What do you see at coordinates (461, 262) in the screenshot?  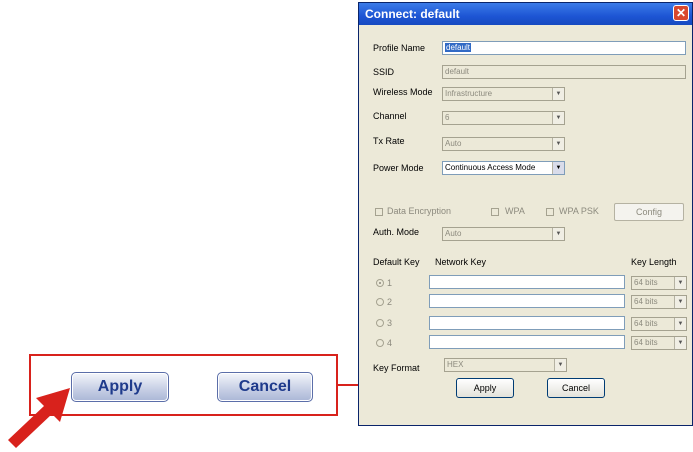 I see `network-key-header: Network Key` at bounding box center [461, 262].